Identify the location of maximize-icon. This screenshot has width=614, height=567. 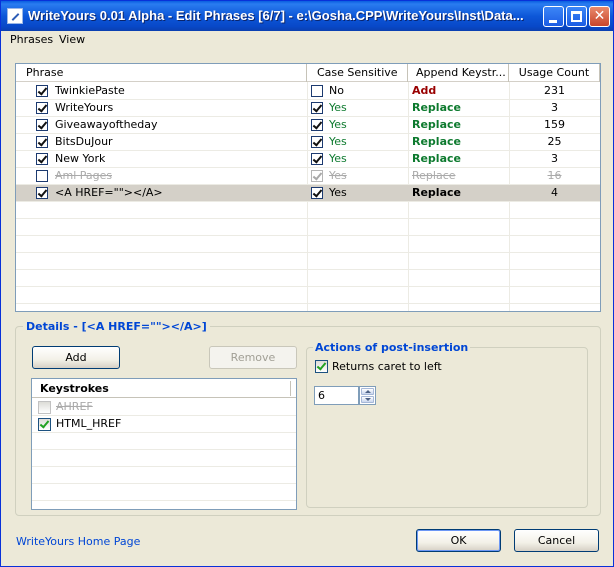
(576, 16).